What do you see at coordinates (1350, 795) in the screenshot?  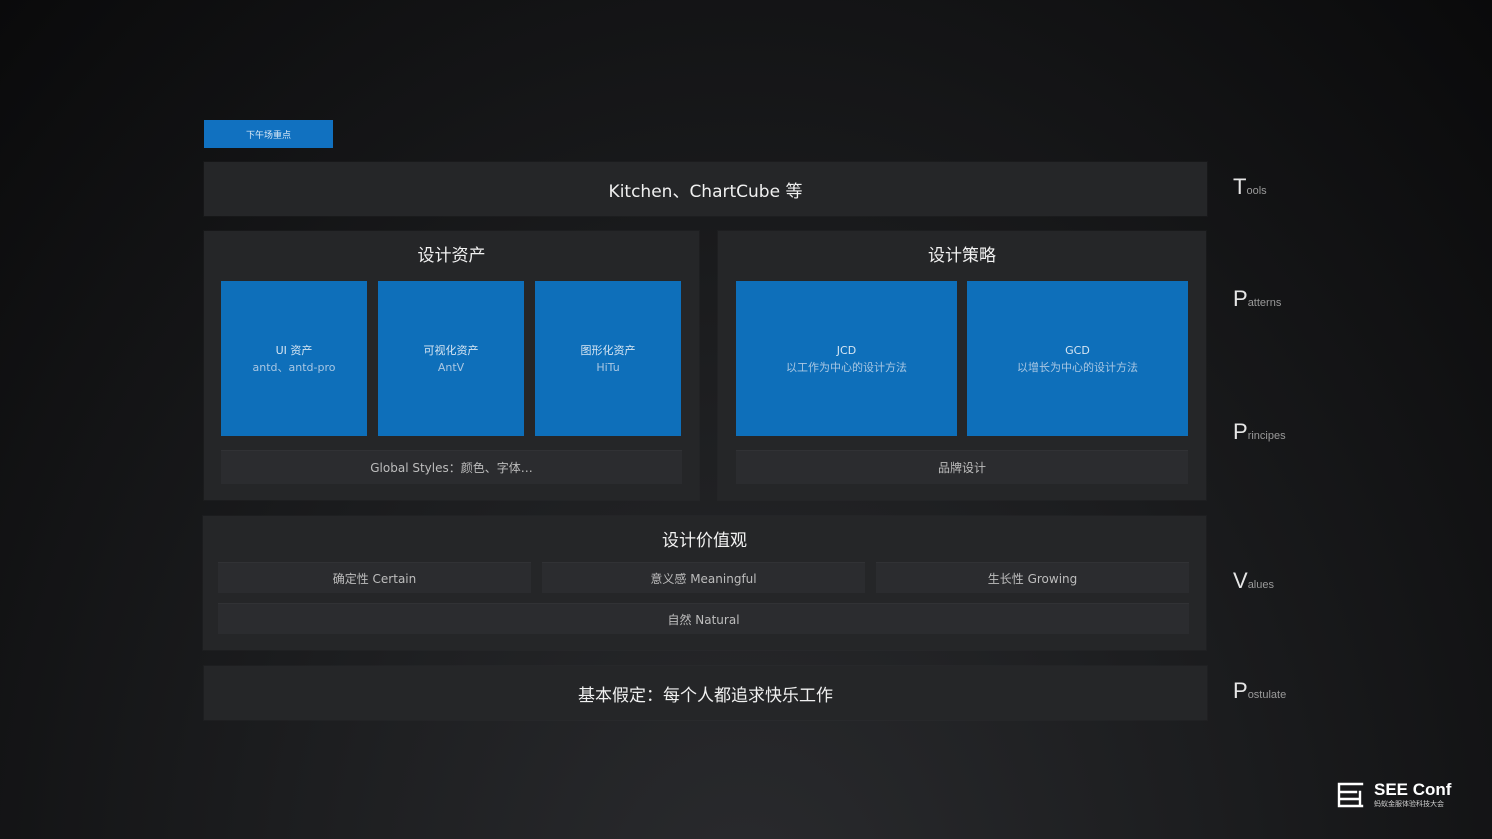 I see `see-conf-mark-icon` at bounding box center [1350, 795].